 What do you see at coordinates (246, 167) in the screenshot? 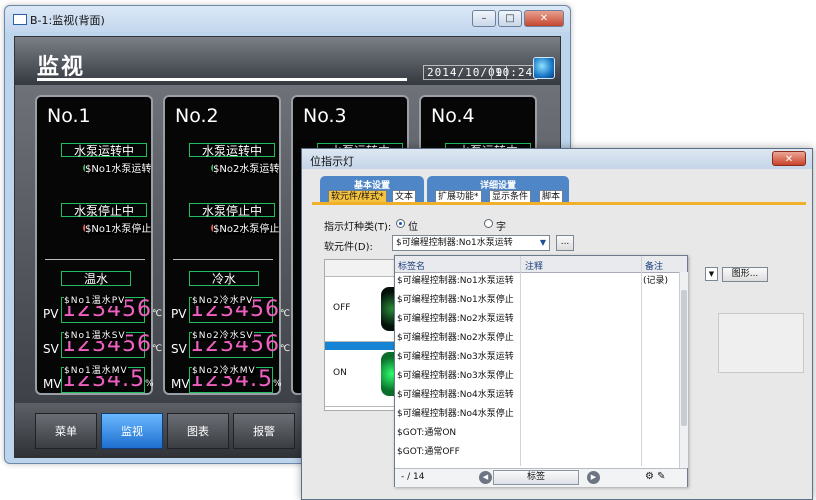
I see `run-device-label: $No2水泵运转` at bounding box center [246, 167].